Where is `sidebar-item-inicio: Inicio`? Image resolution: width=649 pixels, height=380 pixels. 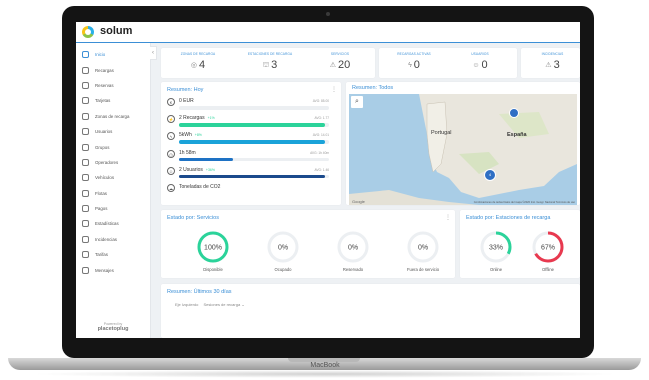 sidebar-item-inicio: Inicio is located at coordinates (113, 54).